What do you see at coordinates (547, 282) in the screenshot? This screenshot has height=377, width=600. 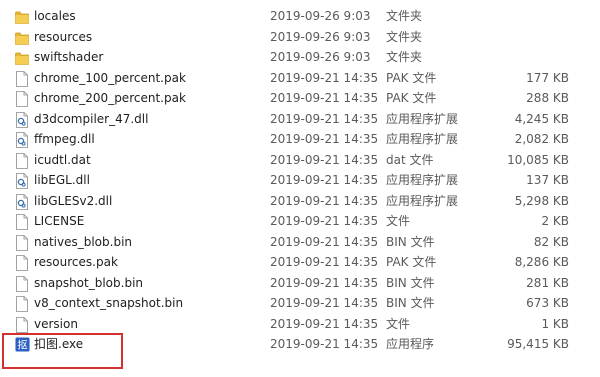 I see `file-size: 281 KB` at bounding box center [547, 282].